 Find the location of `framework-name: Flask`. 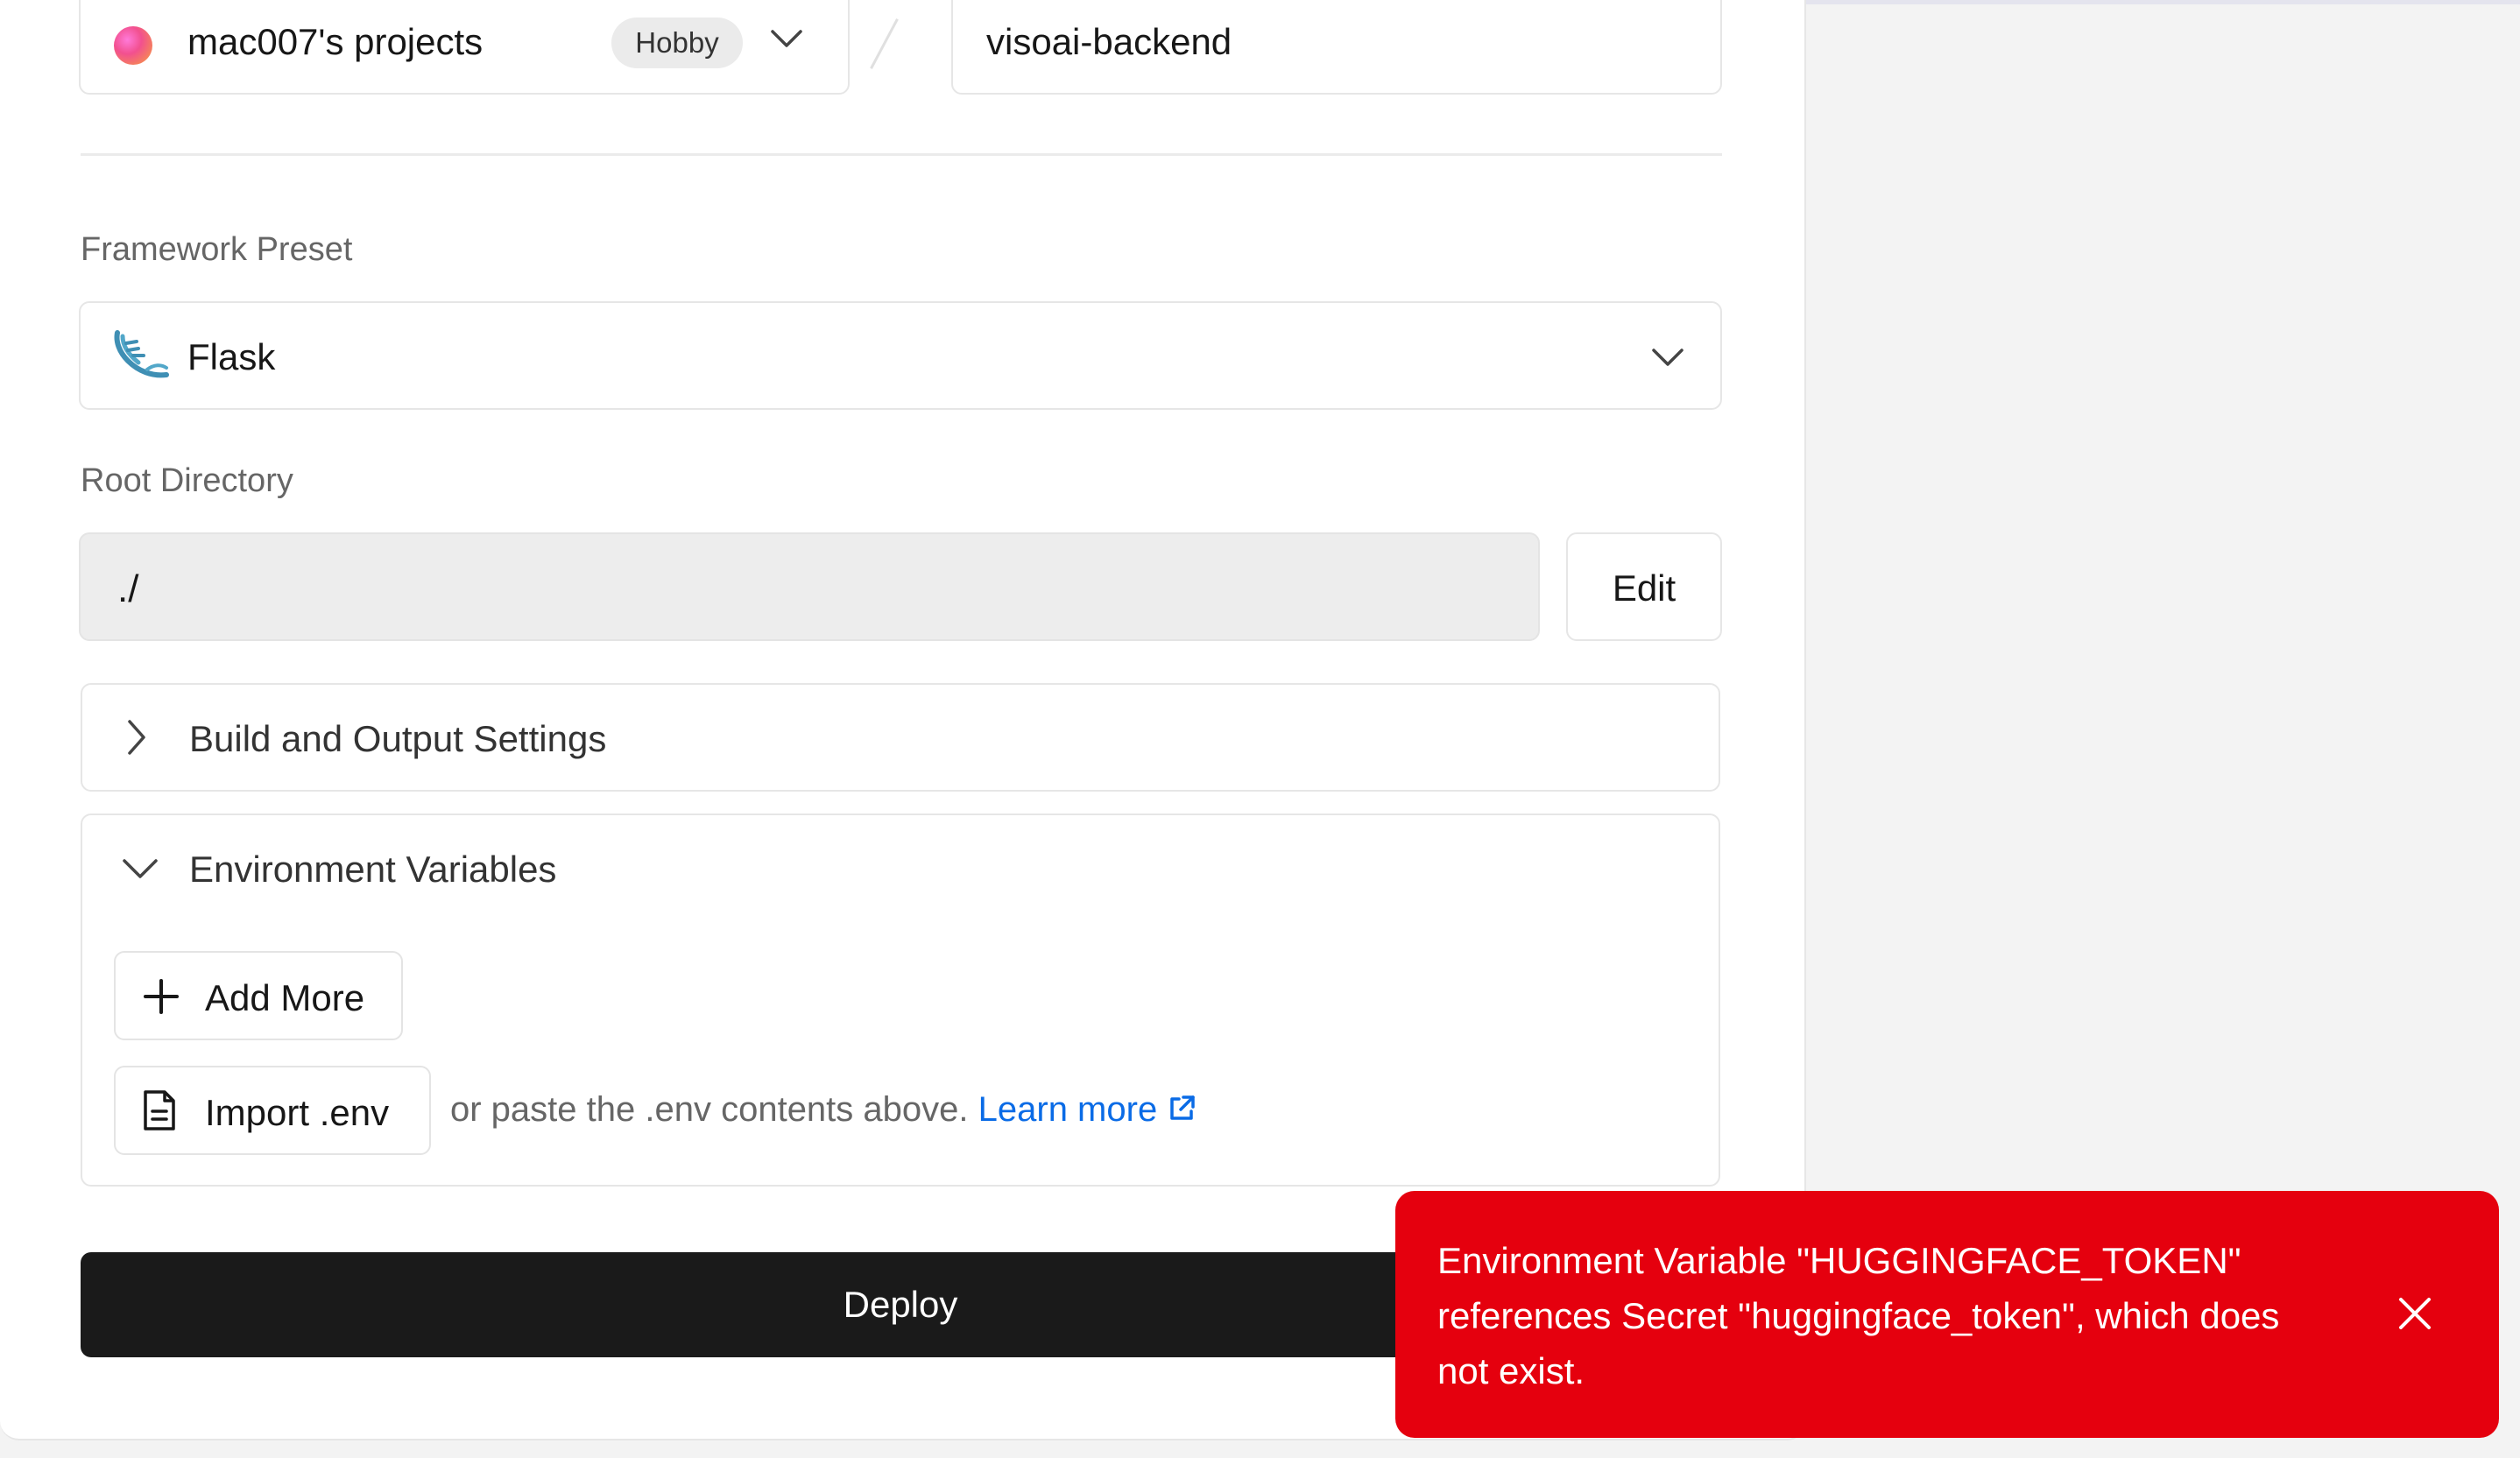

framework-name: Flask is located at coordinates (231, 356).